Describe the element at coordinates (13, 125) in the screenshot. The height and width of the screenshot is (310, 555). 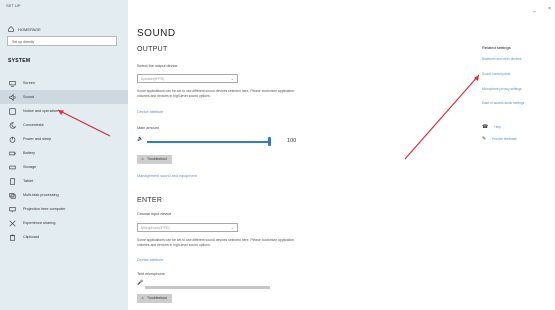
I see `moon-icon` at that location.